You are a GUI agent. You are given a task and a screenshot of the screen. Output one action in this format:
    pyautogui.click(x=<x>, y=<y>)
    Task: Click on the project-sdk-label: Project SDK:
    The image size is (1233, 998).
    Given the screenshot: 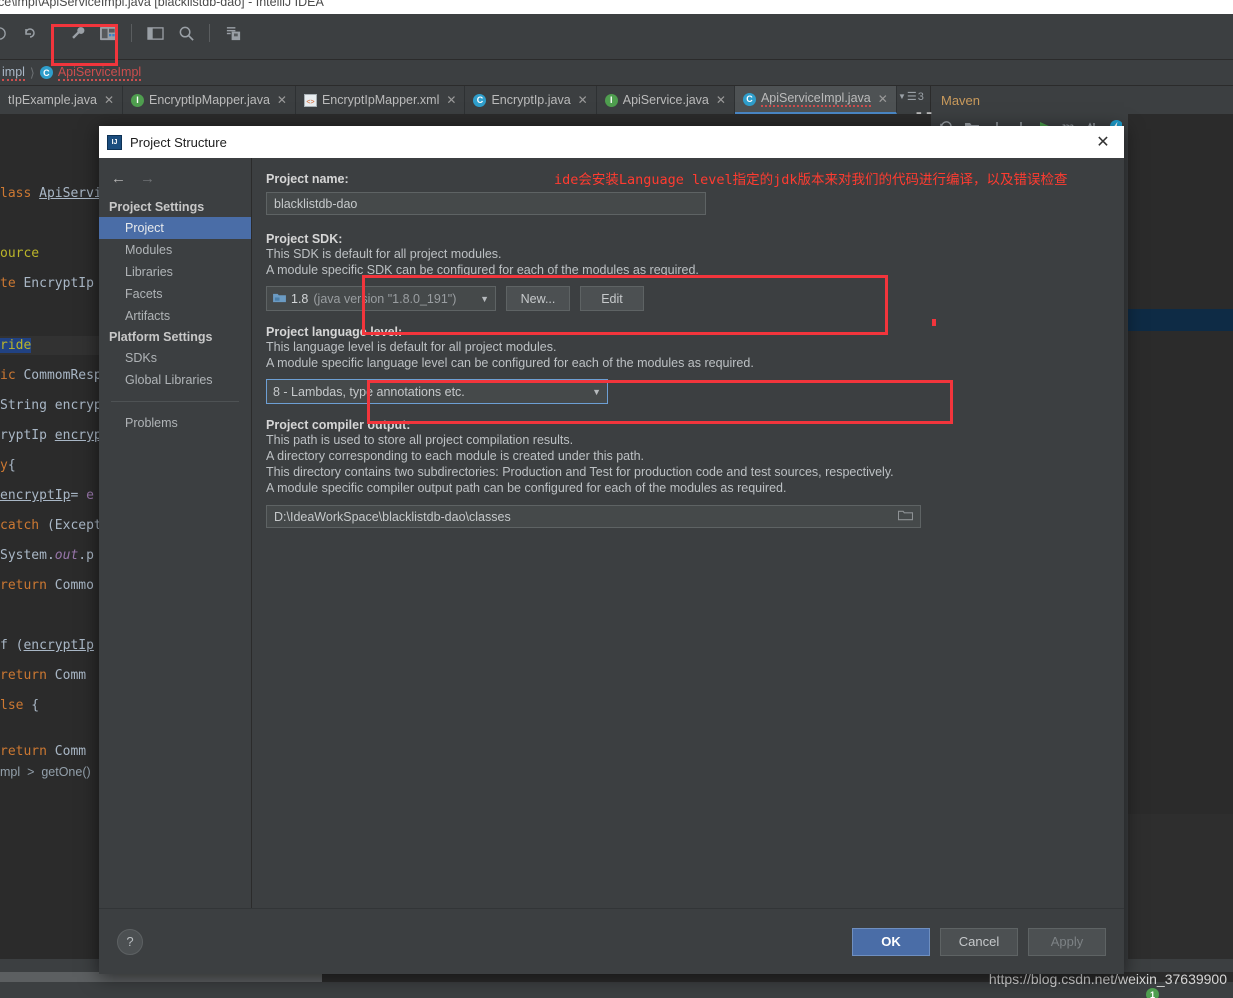 What is the action you would take?
    pyautogui.click(x=304, y=239)
    